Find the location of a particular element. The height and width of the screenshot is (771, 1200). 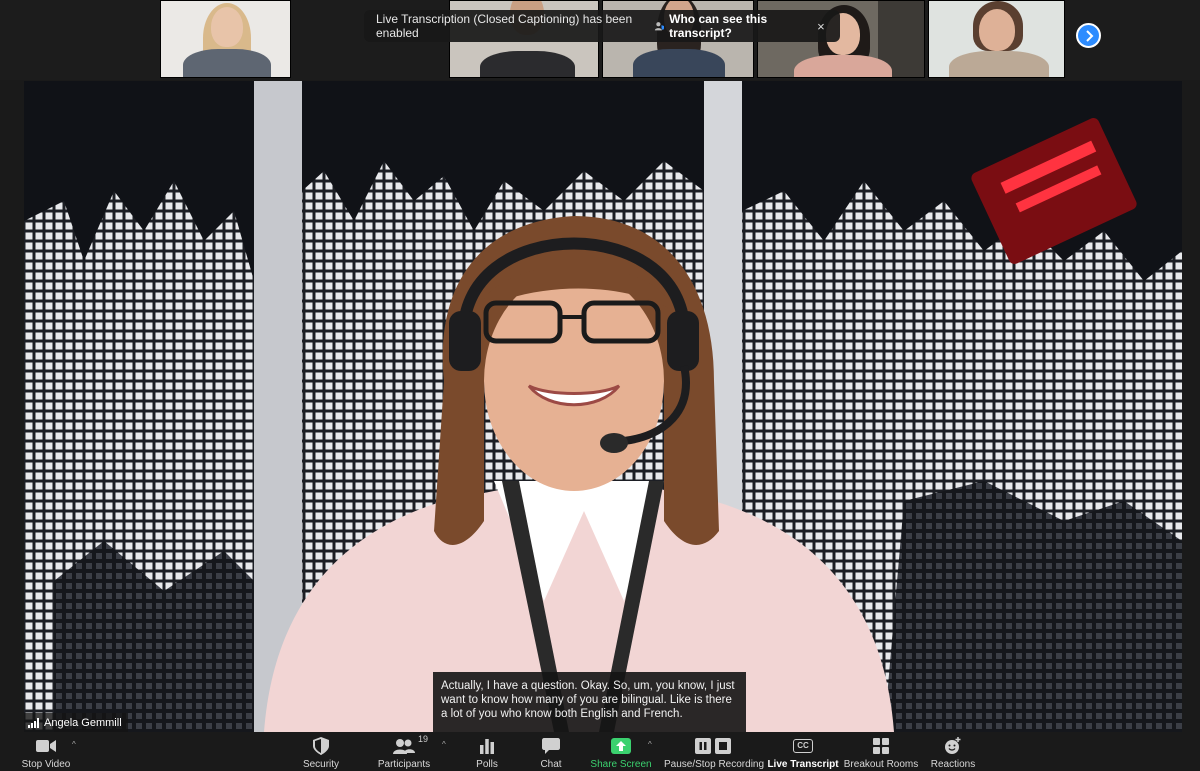

participants-count: 19 is located at coordinates (423, 739).